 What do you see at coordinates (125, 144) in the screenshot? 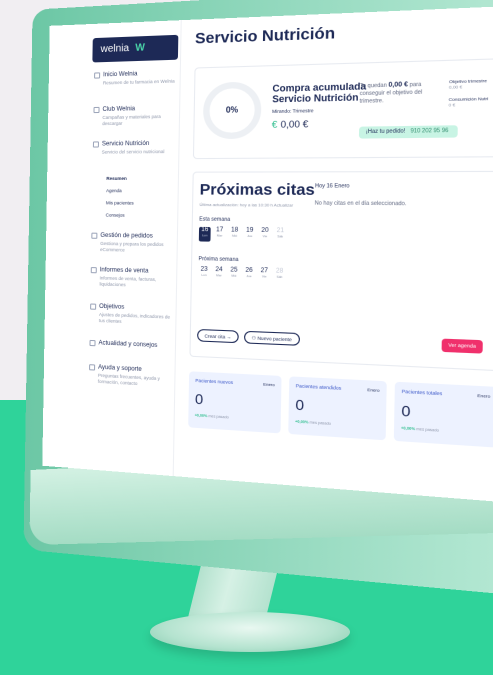
I see `sidebar-item-label: Servicio Nutrición` at bounding box center [125, 144].